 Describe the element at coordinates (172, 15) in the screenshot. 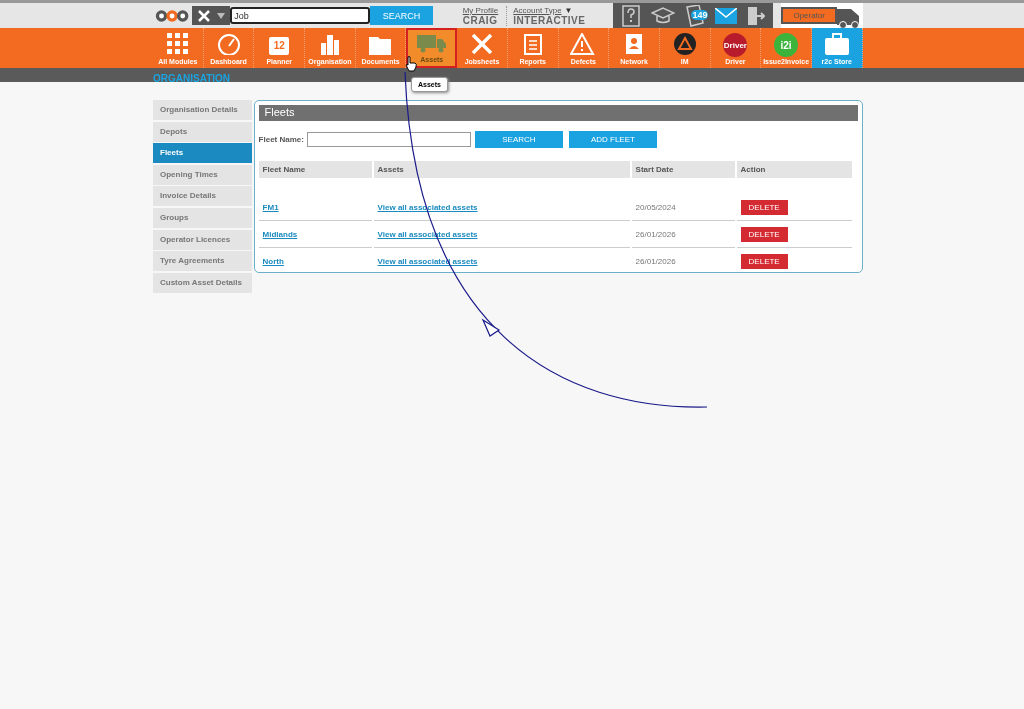

I see `logo-icon` at that location.